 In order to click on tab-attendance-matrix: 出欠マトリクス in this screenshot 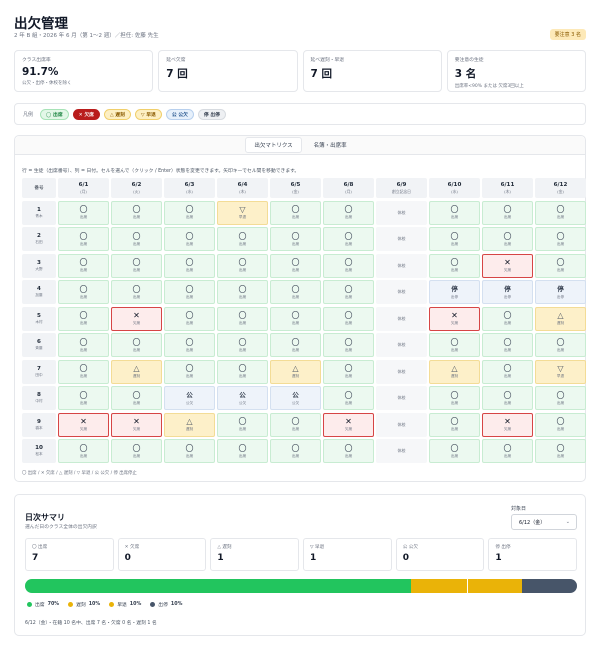, I will do `click(273, 145)`.